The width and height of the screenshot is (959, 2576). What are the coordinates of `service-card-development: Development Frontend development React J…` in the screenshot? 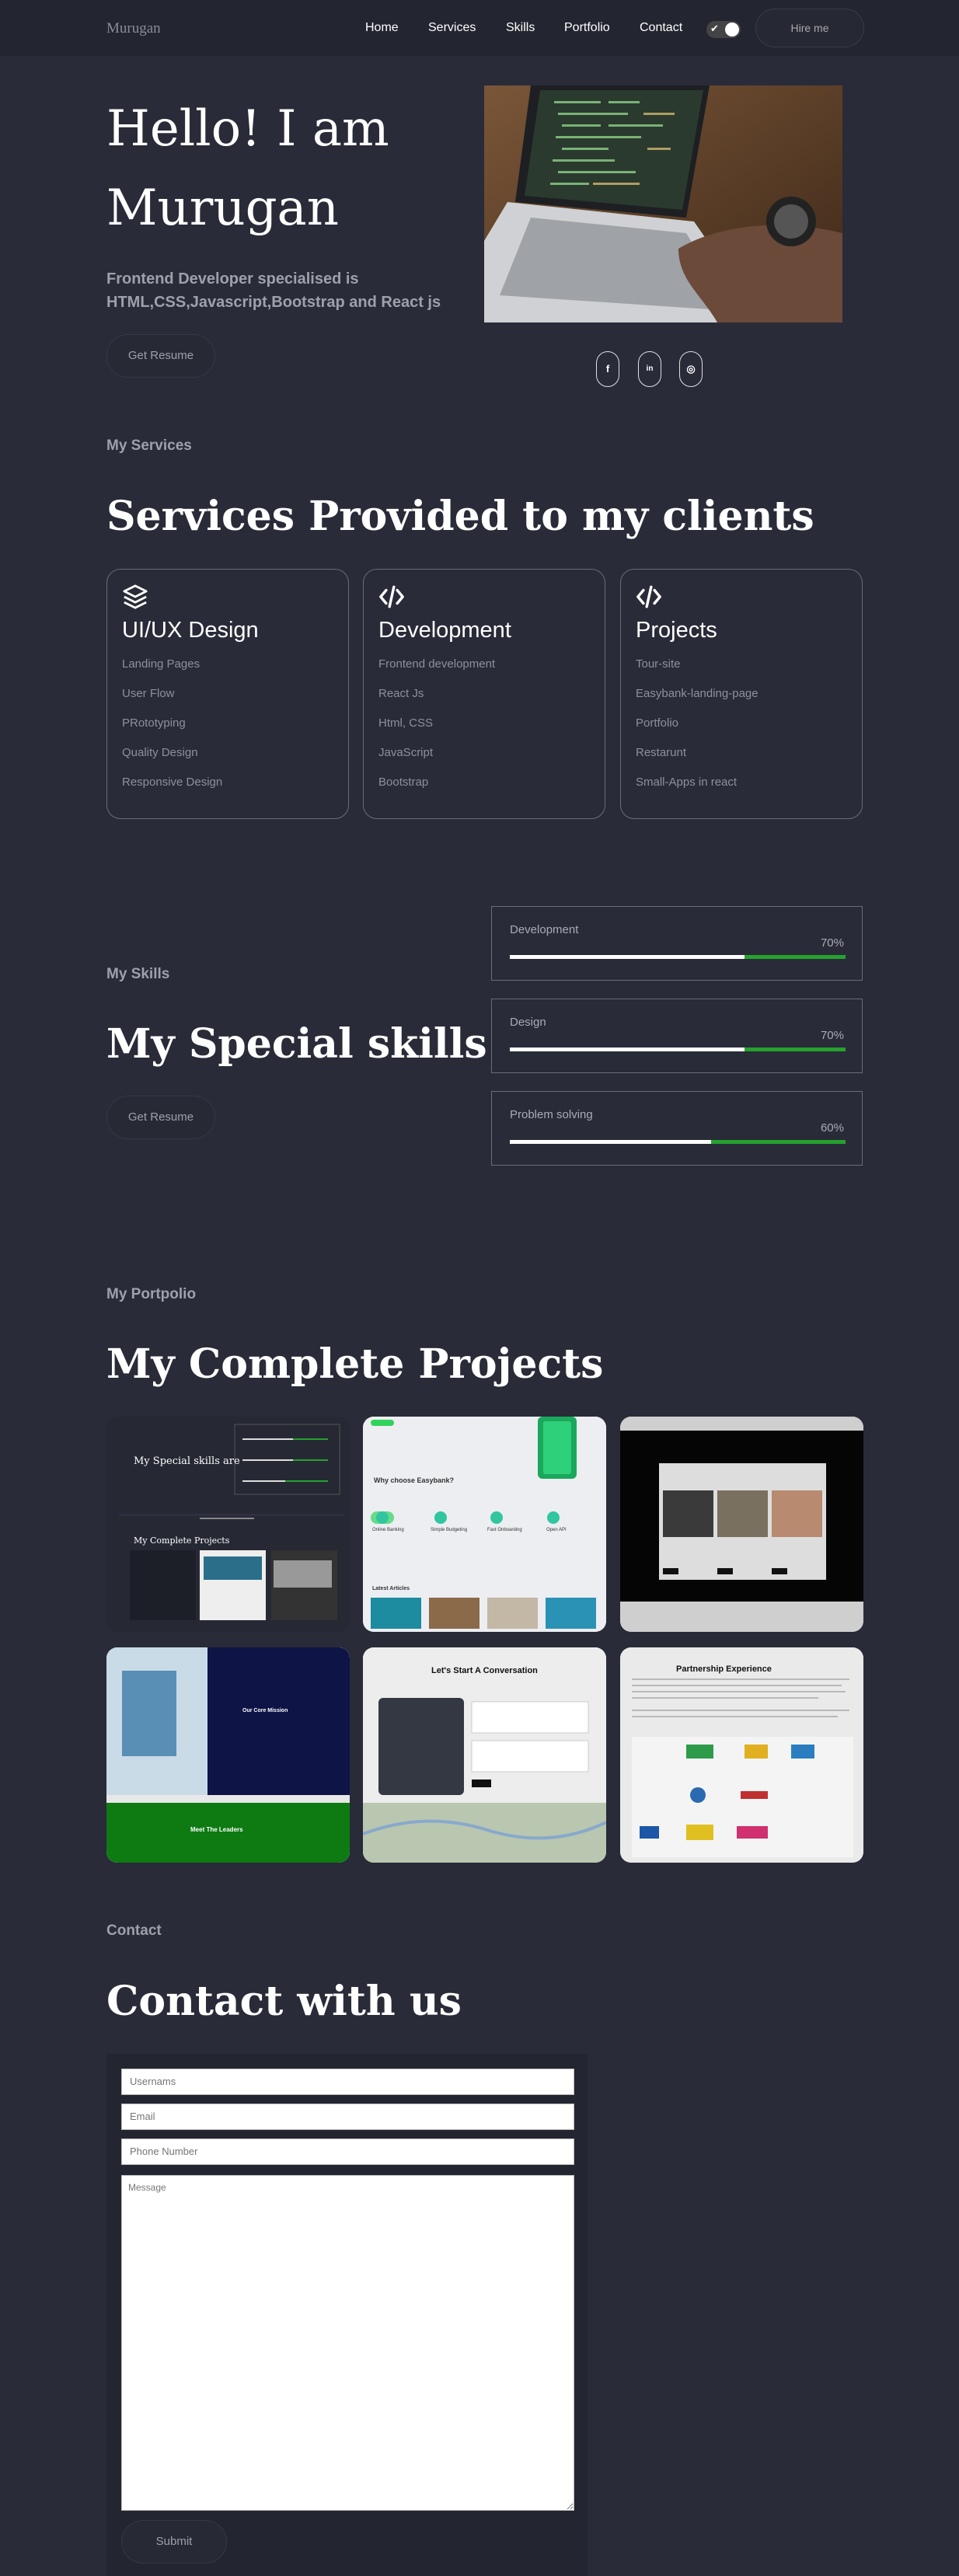 It's located at (484, 694).